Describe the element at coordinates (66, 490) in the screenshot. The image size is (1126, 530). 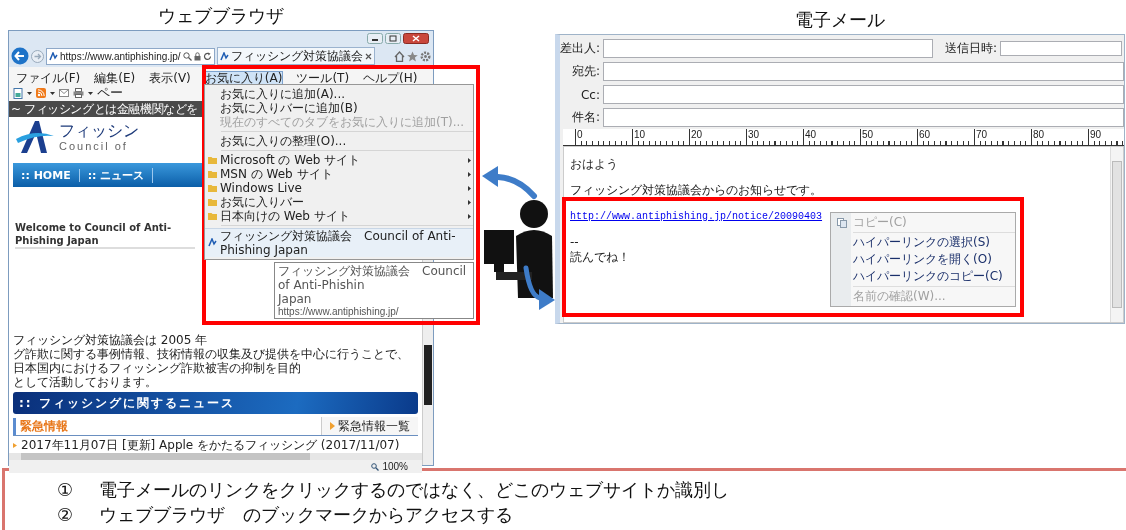
I see `list-number: ①` at that location.